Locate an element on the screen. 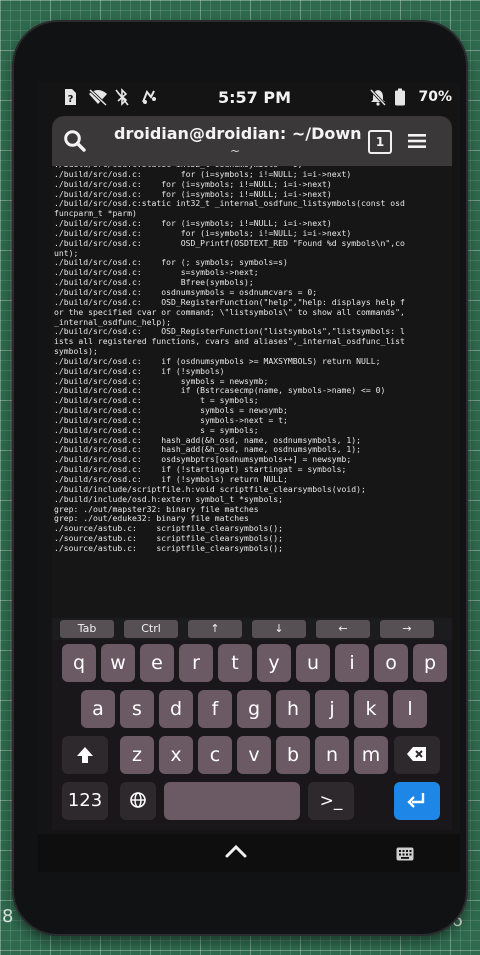 This screenshot has height=955, width=480. terminal-key: >_ is located at coordinates (331, 801).